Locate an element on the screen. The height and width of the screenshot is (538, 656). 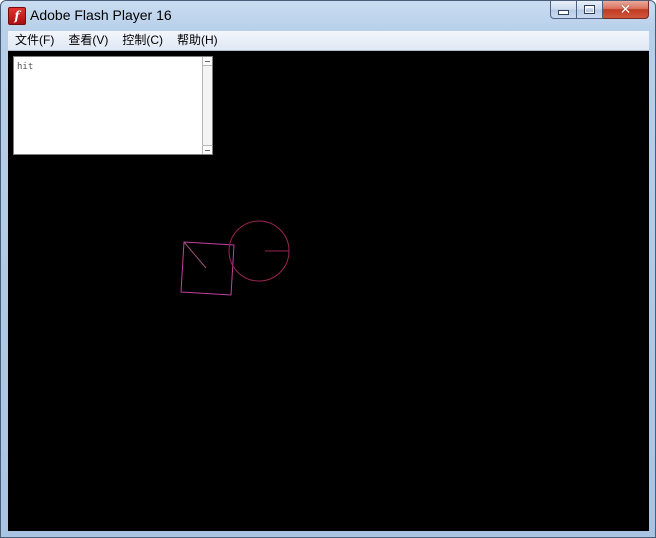
flash-app-icon: f is located at coordinates (17, 16).